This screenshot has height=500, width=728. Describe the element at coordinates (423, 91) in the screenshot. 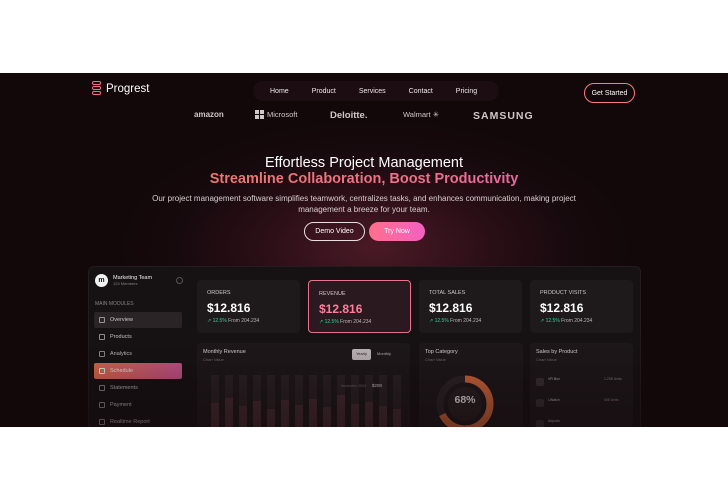

I see `nav-link-contact: Contact` at that location.